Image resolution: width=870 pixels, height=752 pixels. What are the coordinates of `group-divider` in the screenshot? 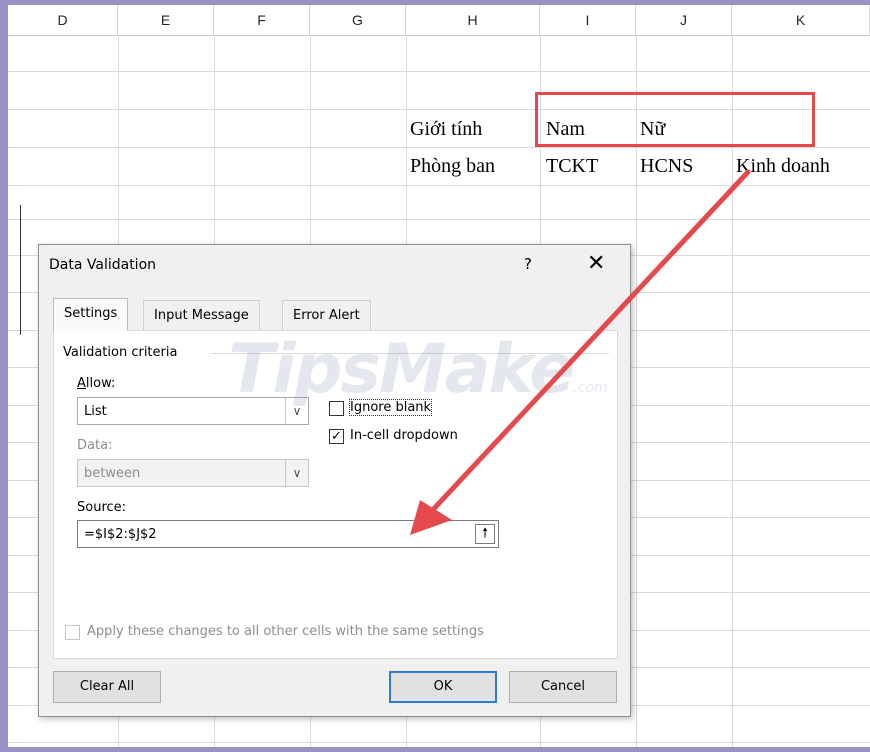 It's located at (410, 353).